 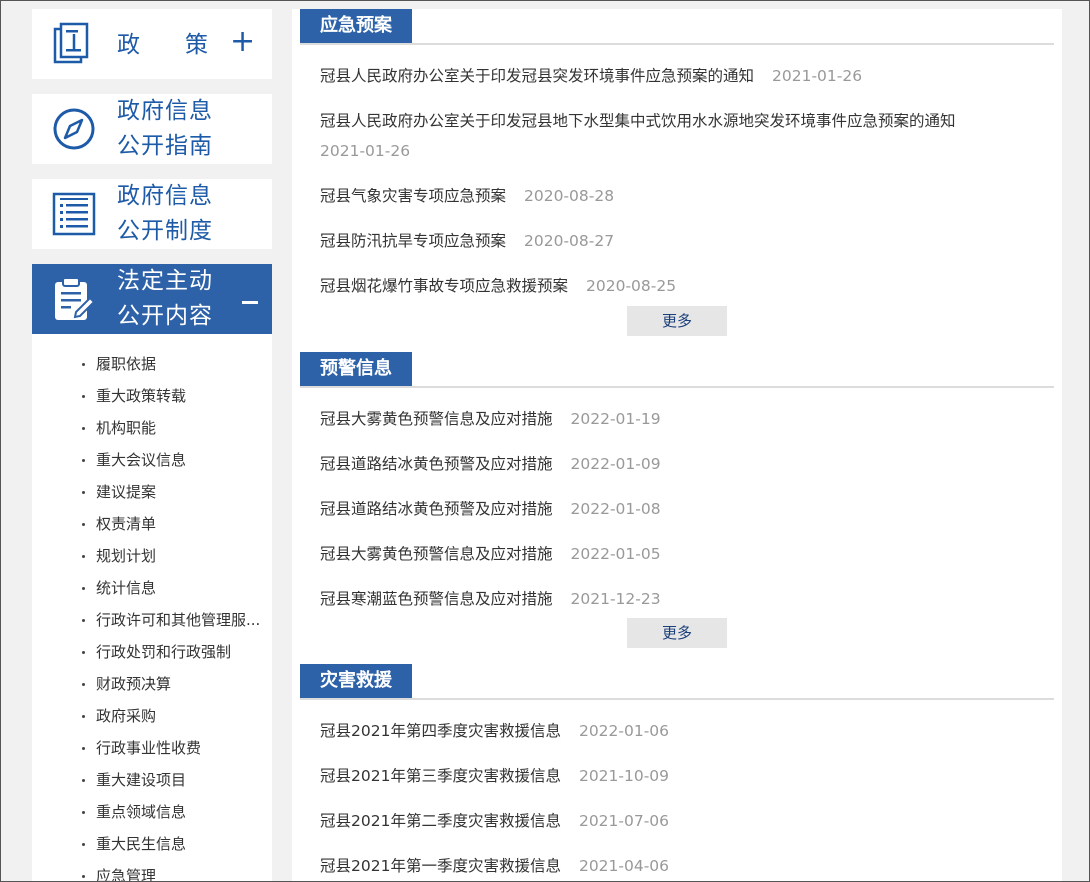 I want to click on item-title-link: 冠县2021年第二季度灾害救援信息, so click(x=440, y=821).